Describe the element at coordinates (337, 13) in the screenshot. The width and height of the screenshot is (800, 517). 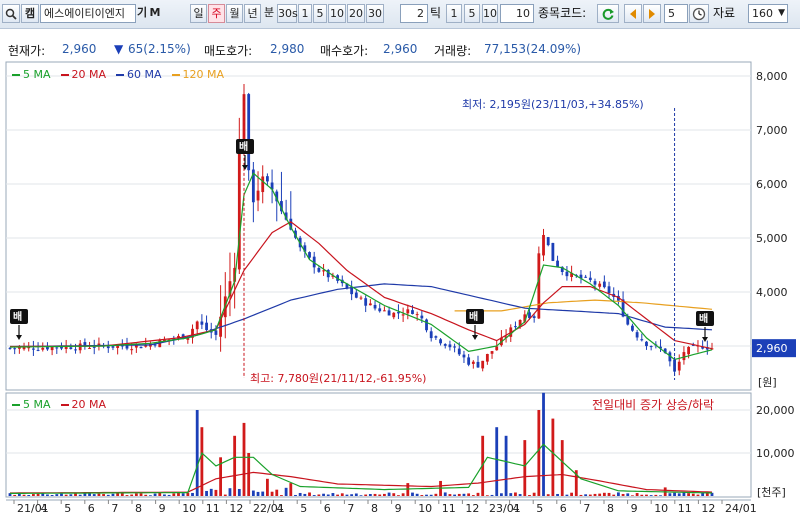
I see `period-button-8: 10` at that location.